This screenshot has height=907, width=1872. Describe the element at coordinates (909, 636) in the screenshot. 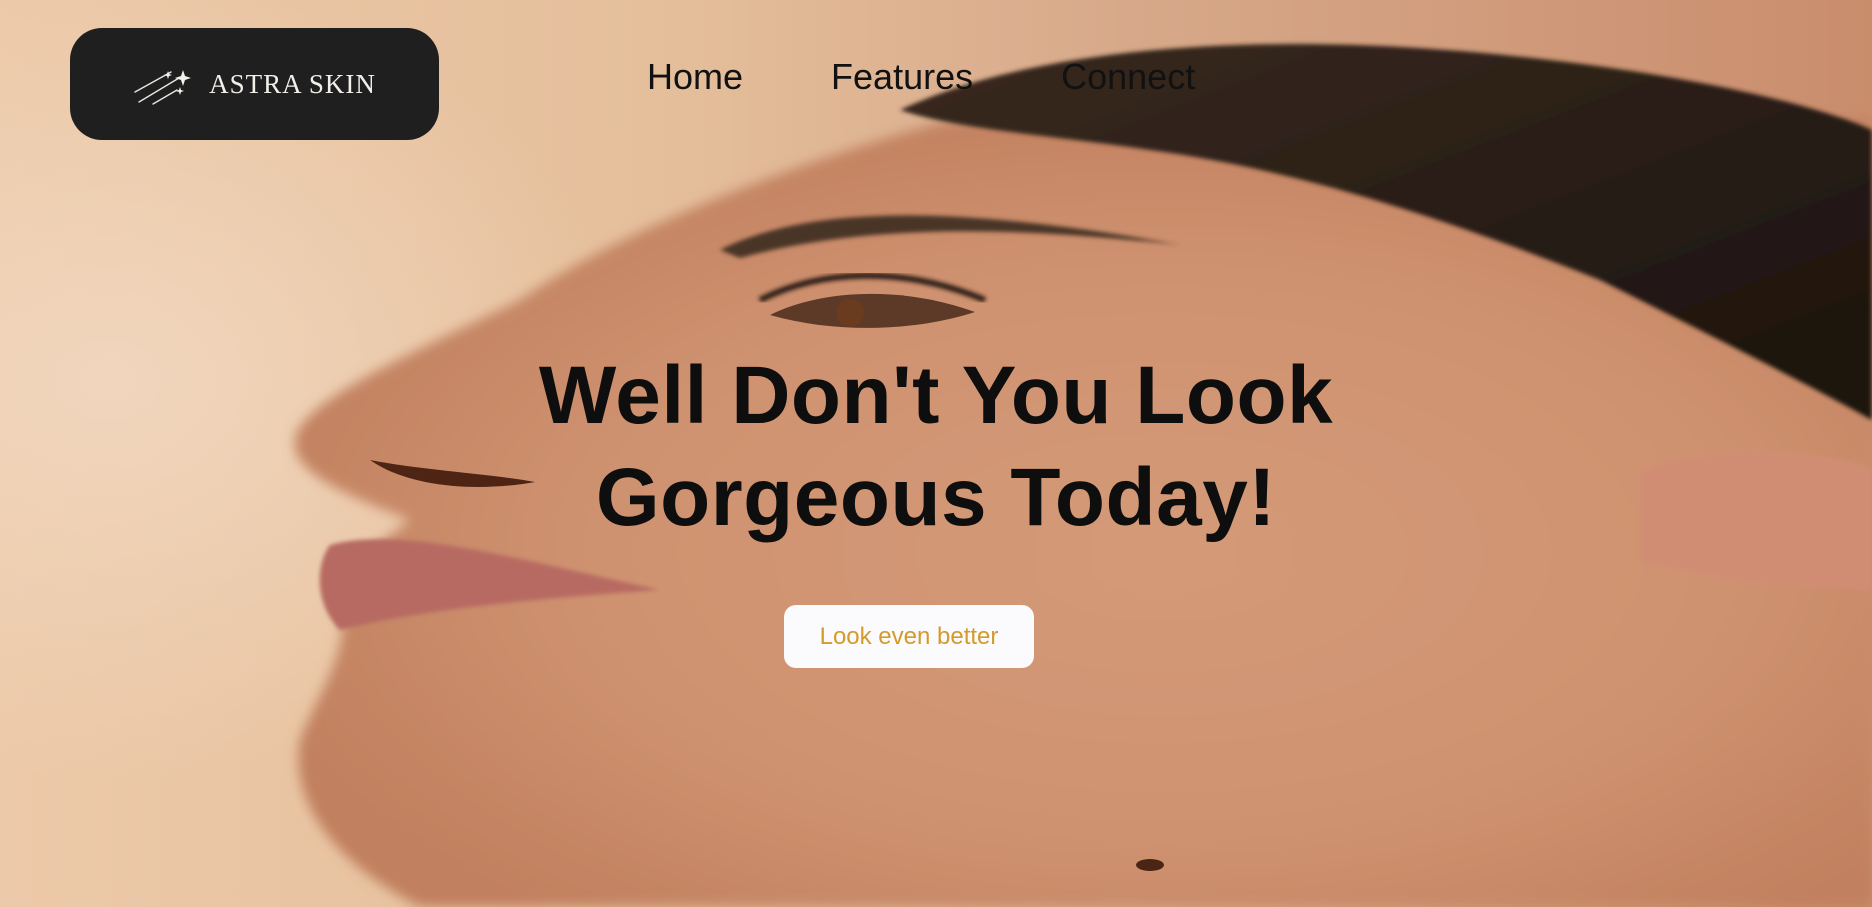

I see `look-even-better-button: Look even better` at that location.